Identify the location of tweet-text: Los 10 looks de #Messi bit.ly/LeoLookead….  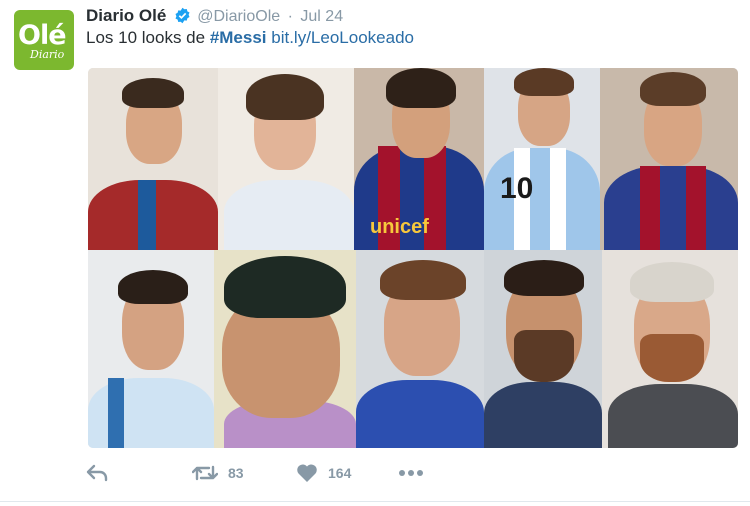
(250, 38).